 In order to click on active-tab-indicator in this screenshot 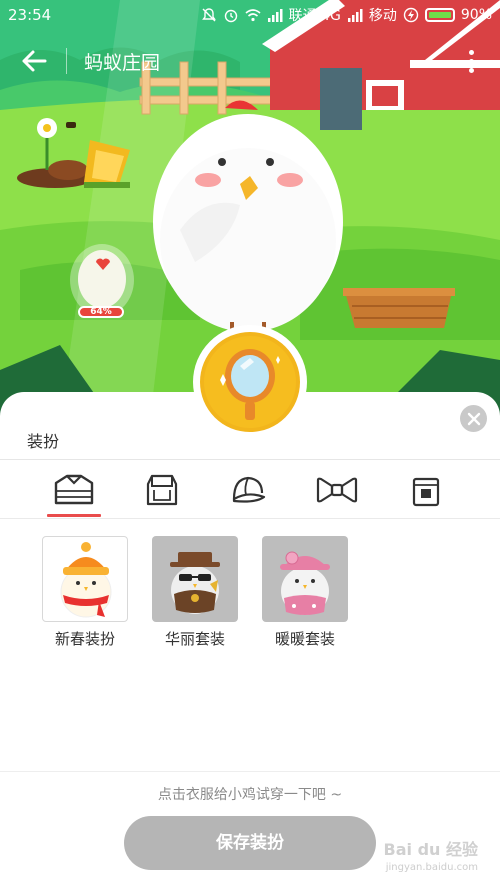, I will do `click(74, 515)`.